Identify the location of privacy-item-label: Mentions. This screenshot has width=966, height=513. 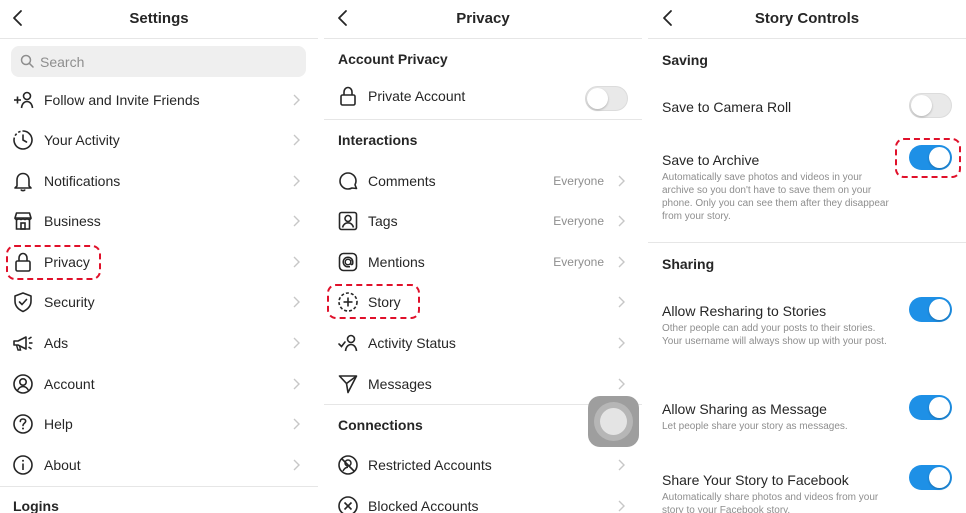
(396, 262).